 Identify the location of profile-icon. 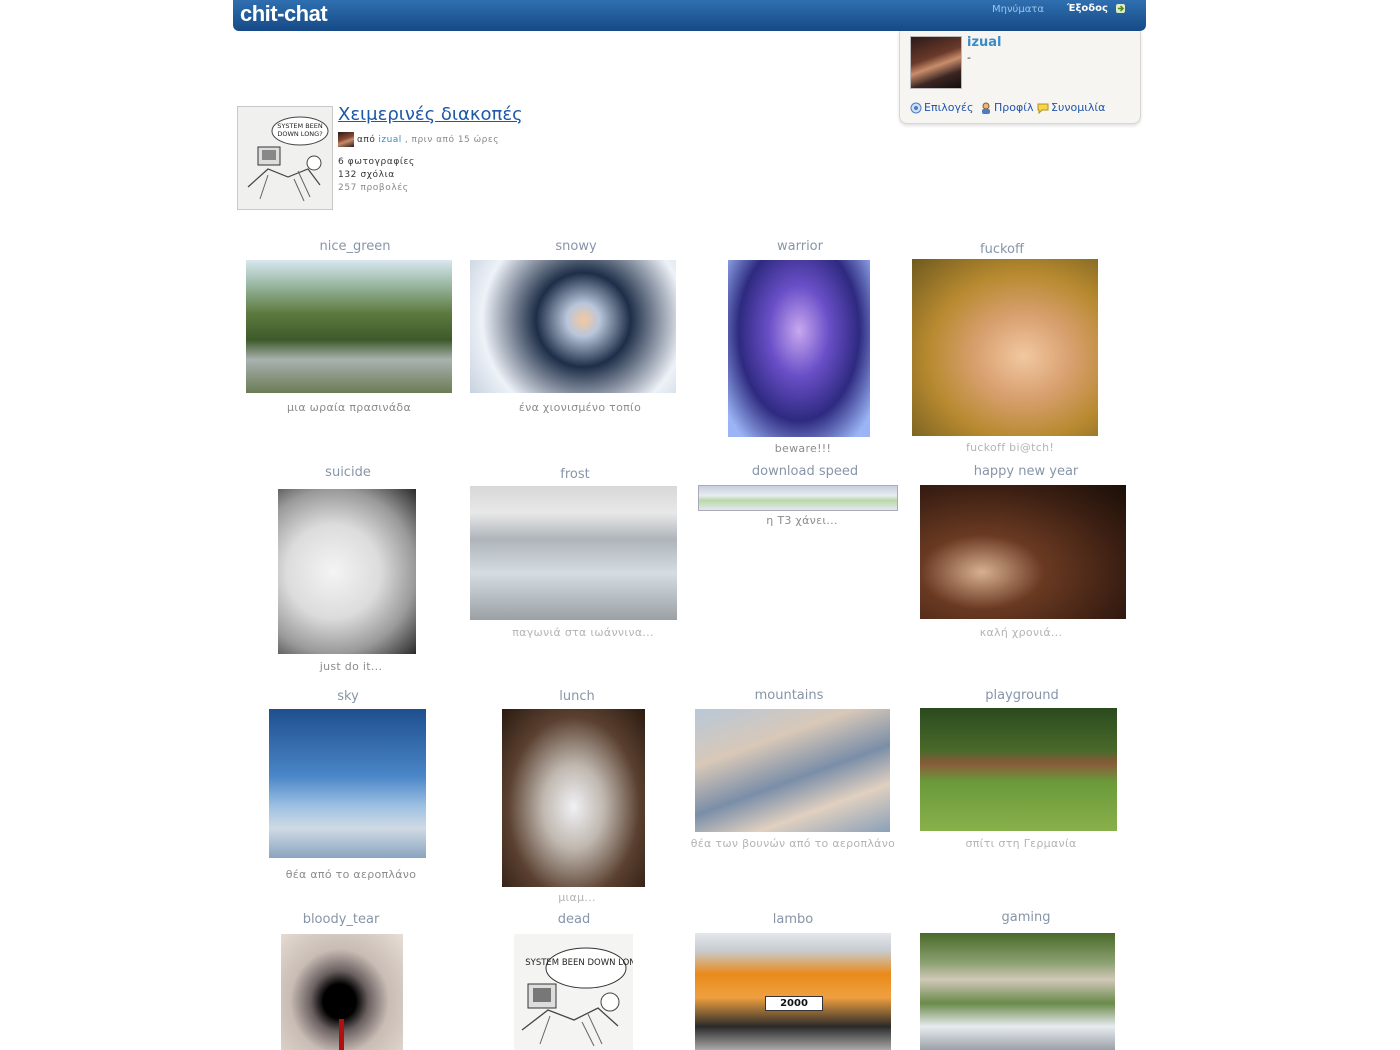
(986, 108).